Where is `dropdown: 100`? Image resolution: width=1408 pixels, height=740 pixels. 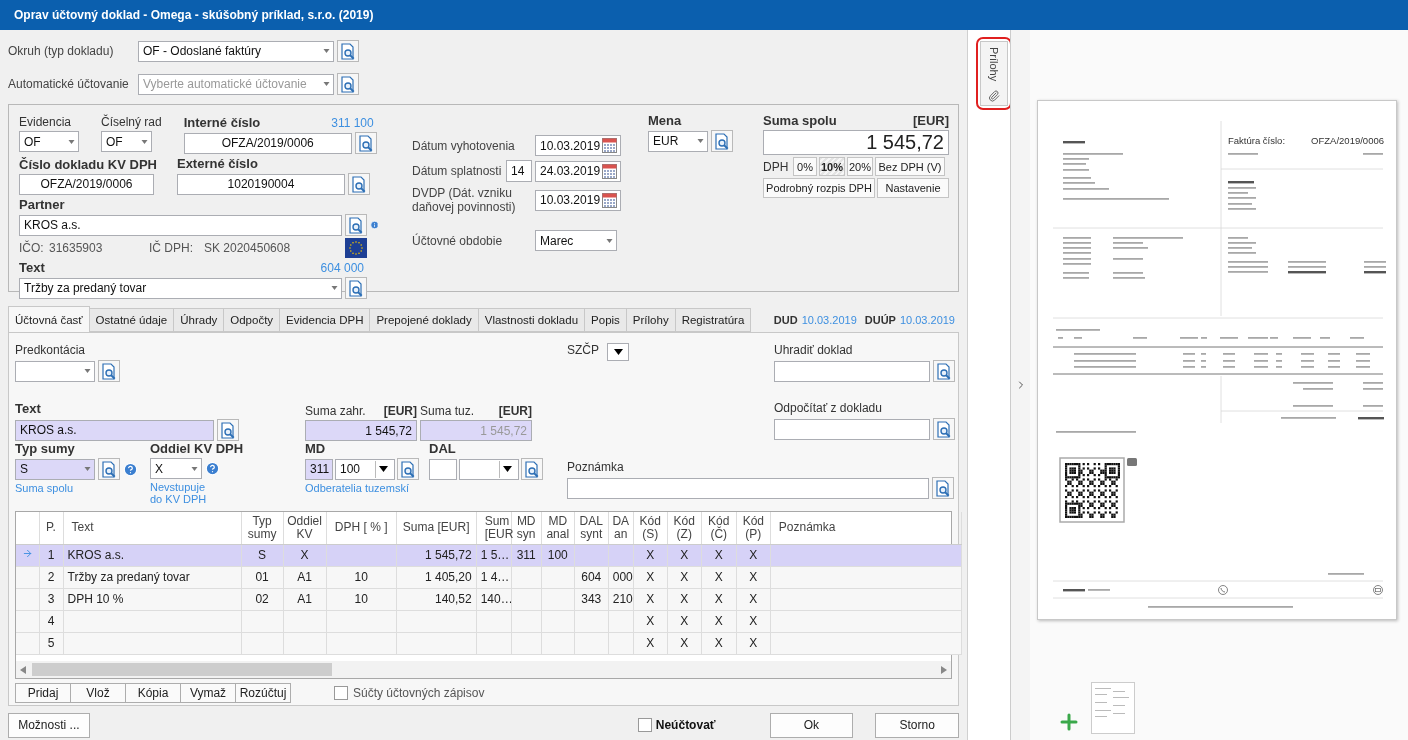
dropdown: 100 is located at coordinates (365, 469).